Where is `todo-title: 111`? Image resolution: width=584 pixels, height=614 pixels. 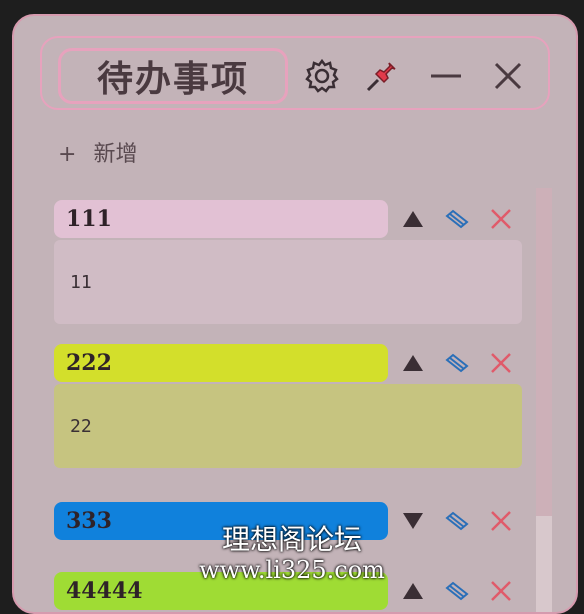 todo-title: 111 is located at coordinates (221, 219).